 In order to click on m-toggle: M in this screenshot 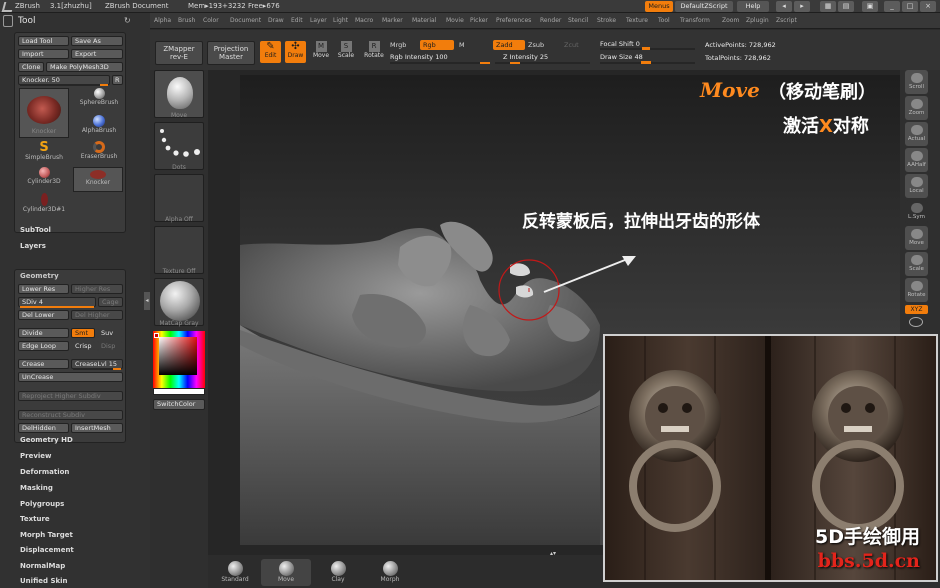, I will do `click(462, 45)`.